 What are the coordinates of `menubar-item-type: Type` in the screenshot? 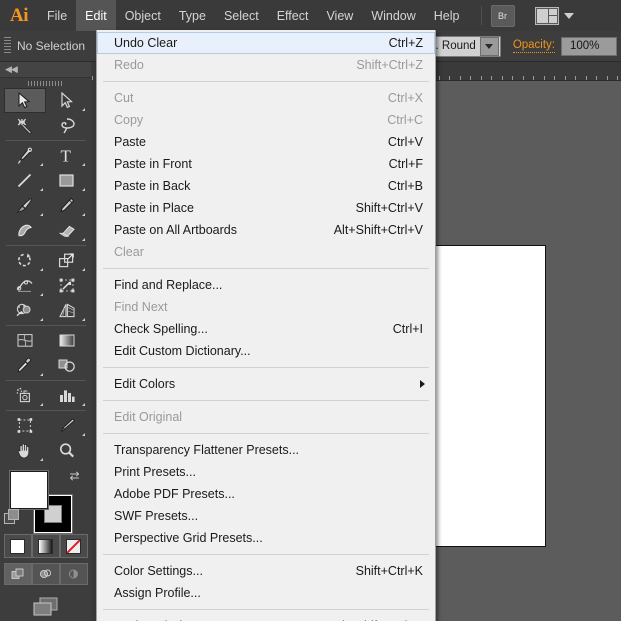 It's located at (192, 15).